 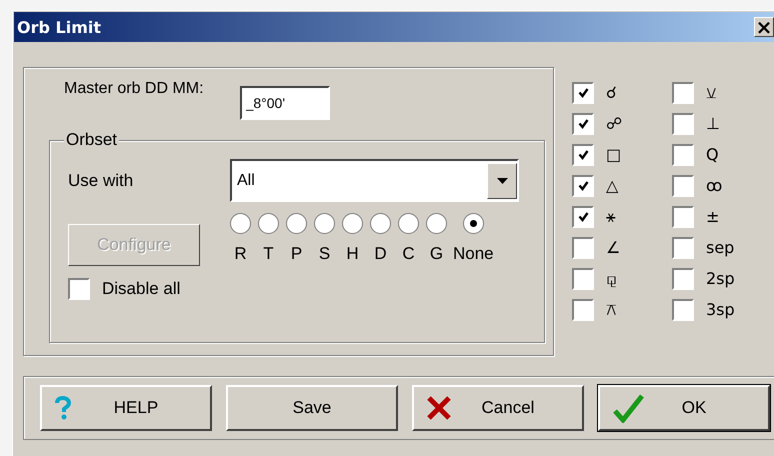 What do you see at coordinates (126, 408) in the screenshot?
I see `help-button: HELP` at bounding box center [126, 408].